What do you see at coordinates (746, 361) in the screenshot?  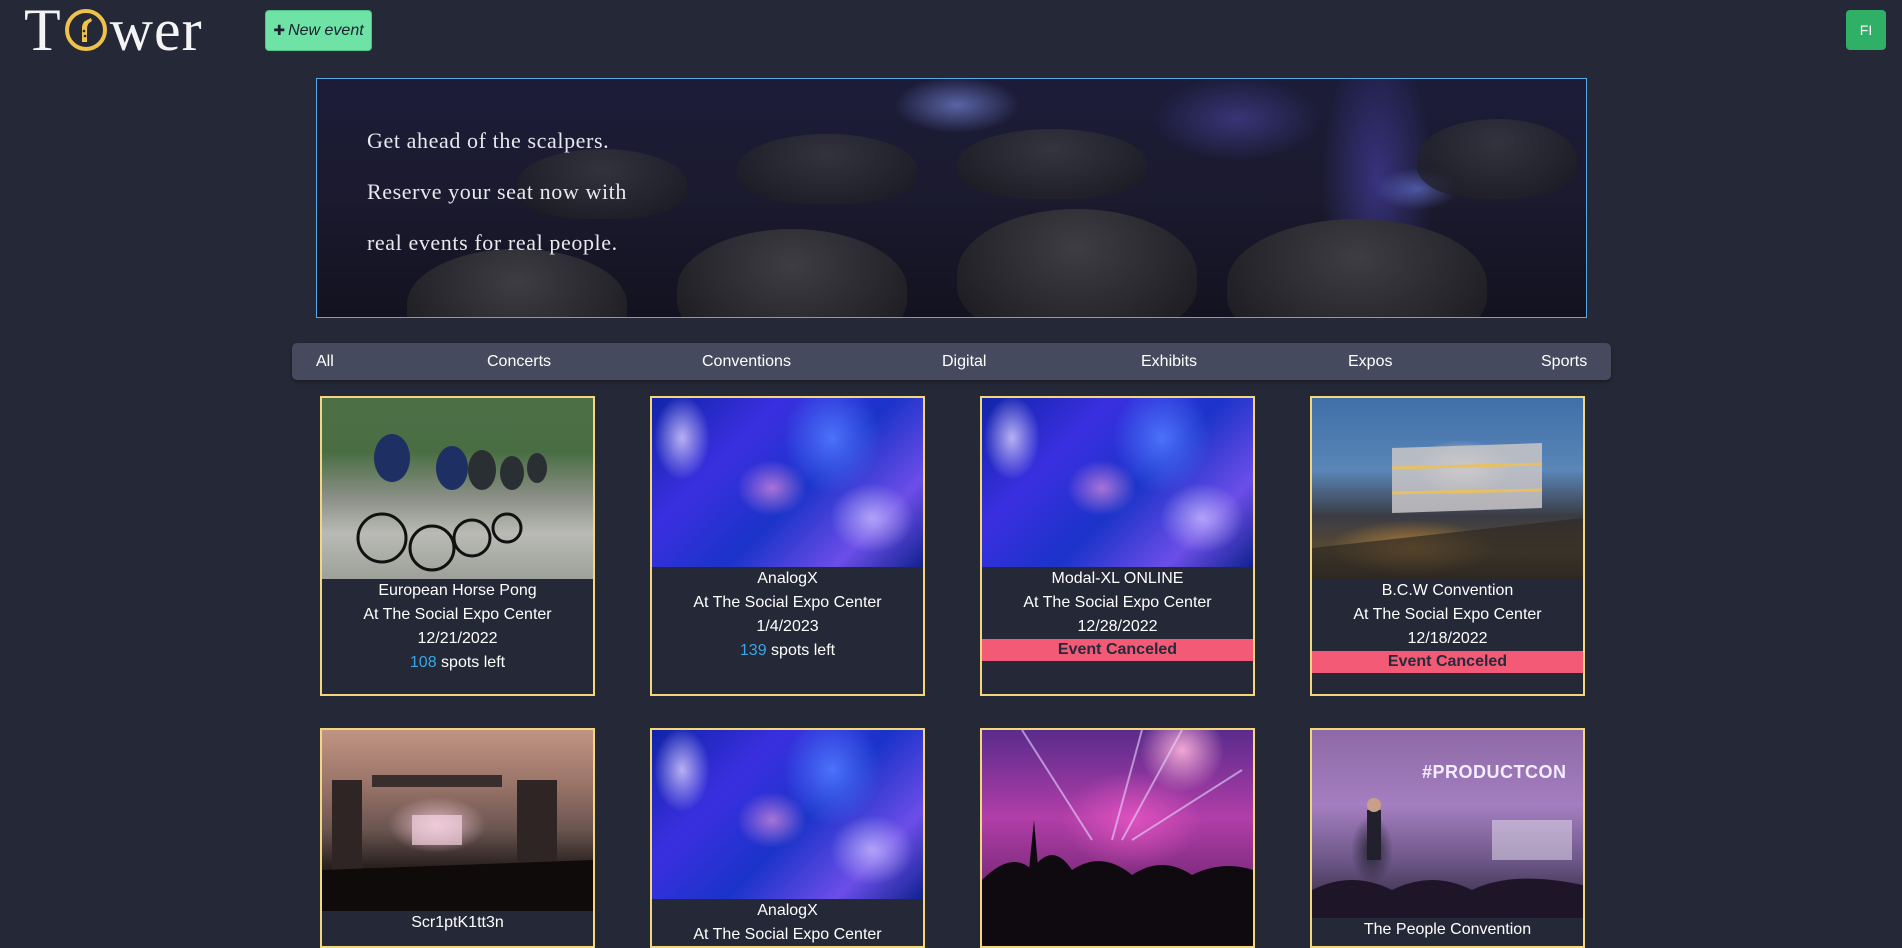 I see `category-conventions: Conventions` at bounding box center [746, 361].